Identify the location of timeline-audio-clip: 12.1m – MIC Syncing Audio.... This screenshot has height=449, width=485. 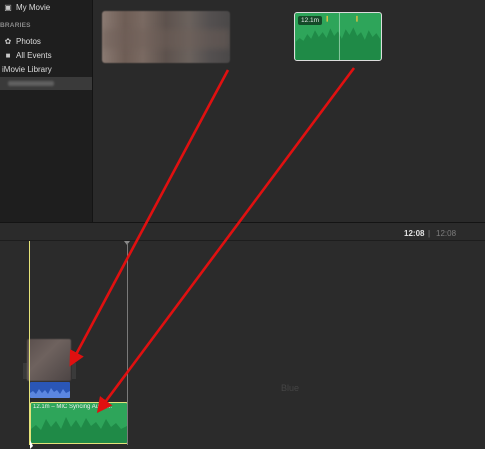
(79, 423).